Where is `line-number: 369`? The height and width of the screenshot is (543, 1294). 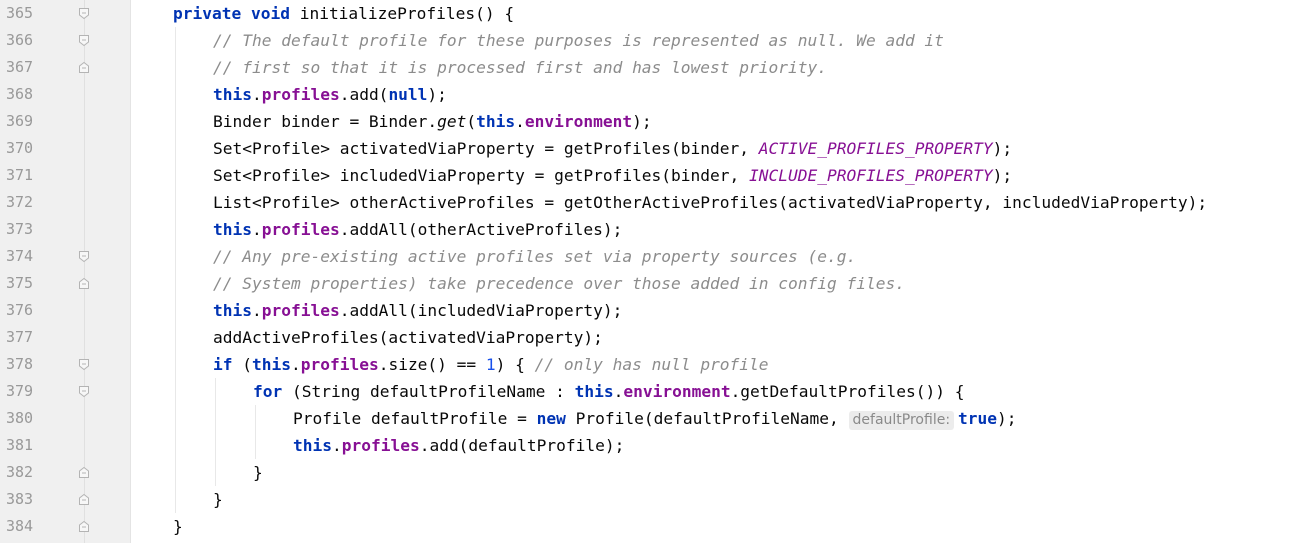 line-number: 369 is located at coordinates (26, 121).